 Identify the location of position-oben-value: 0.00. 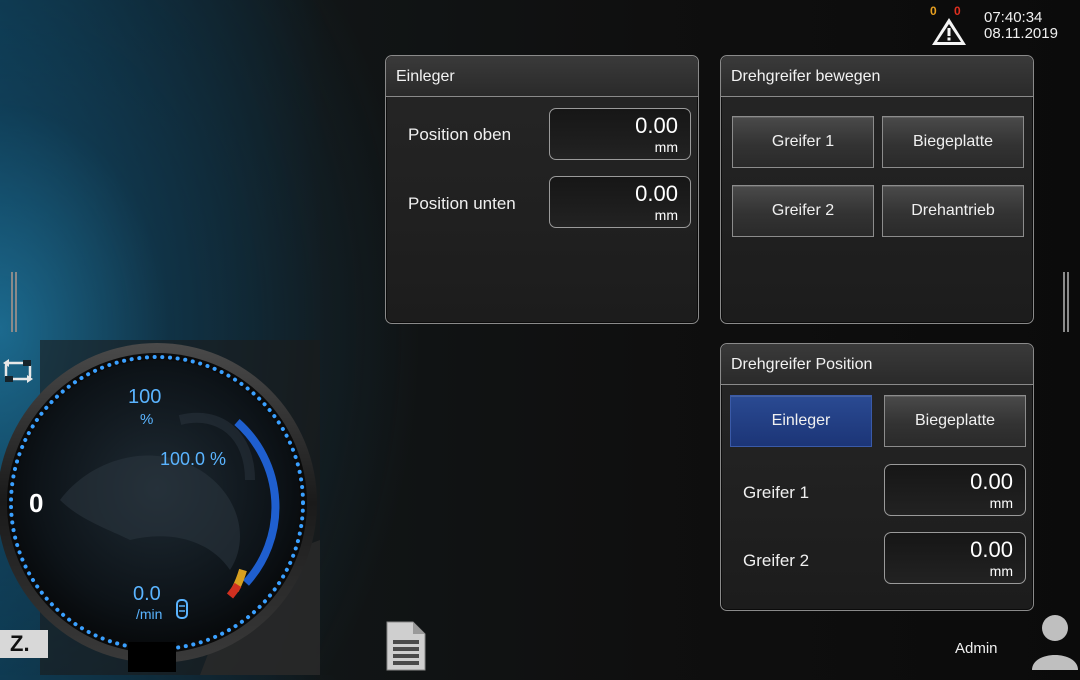
(656, 125).